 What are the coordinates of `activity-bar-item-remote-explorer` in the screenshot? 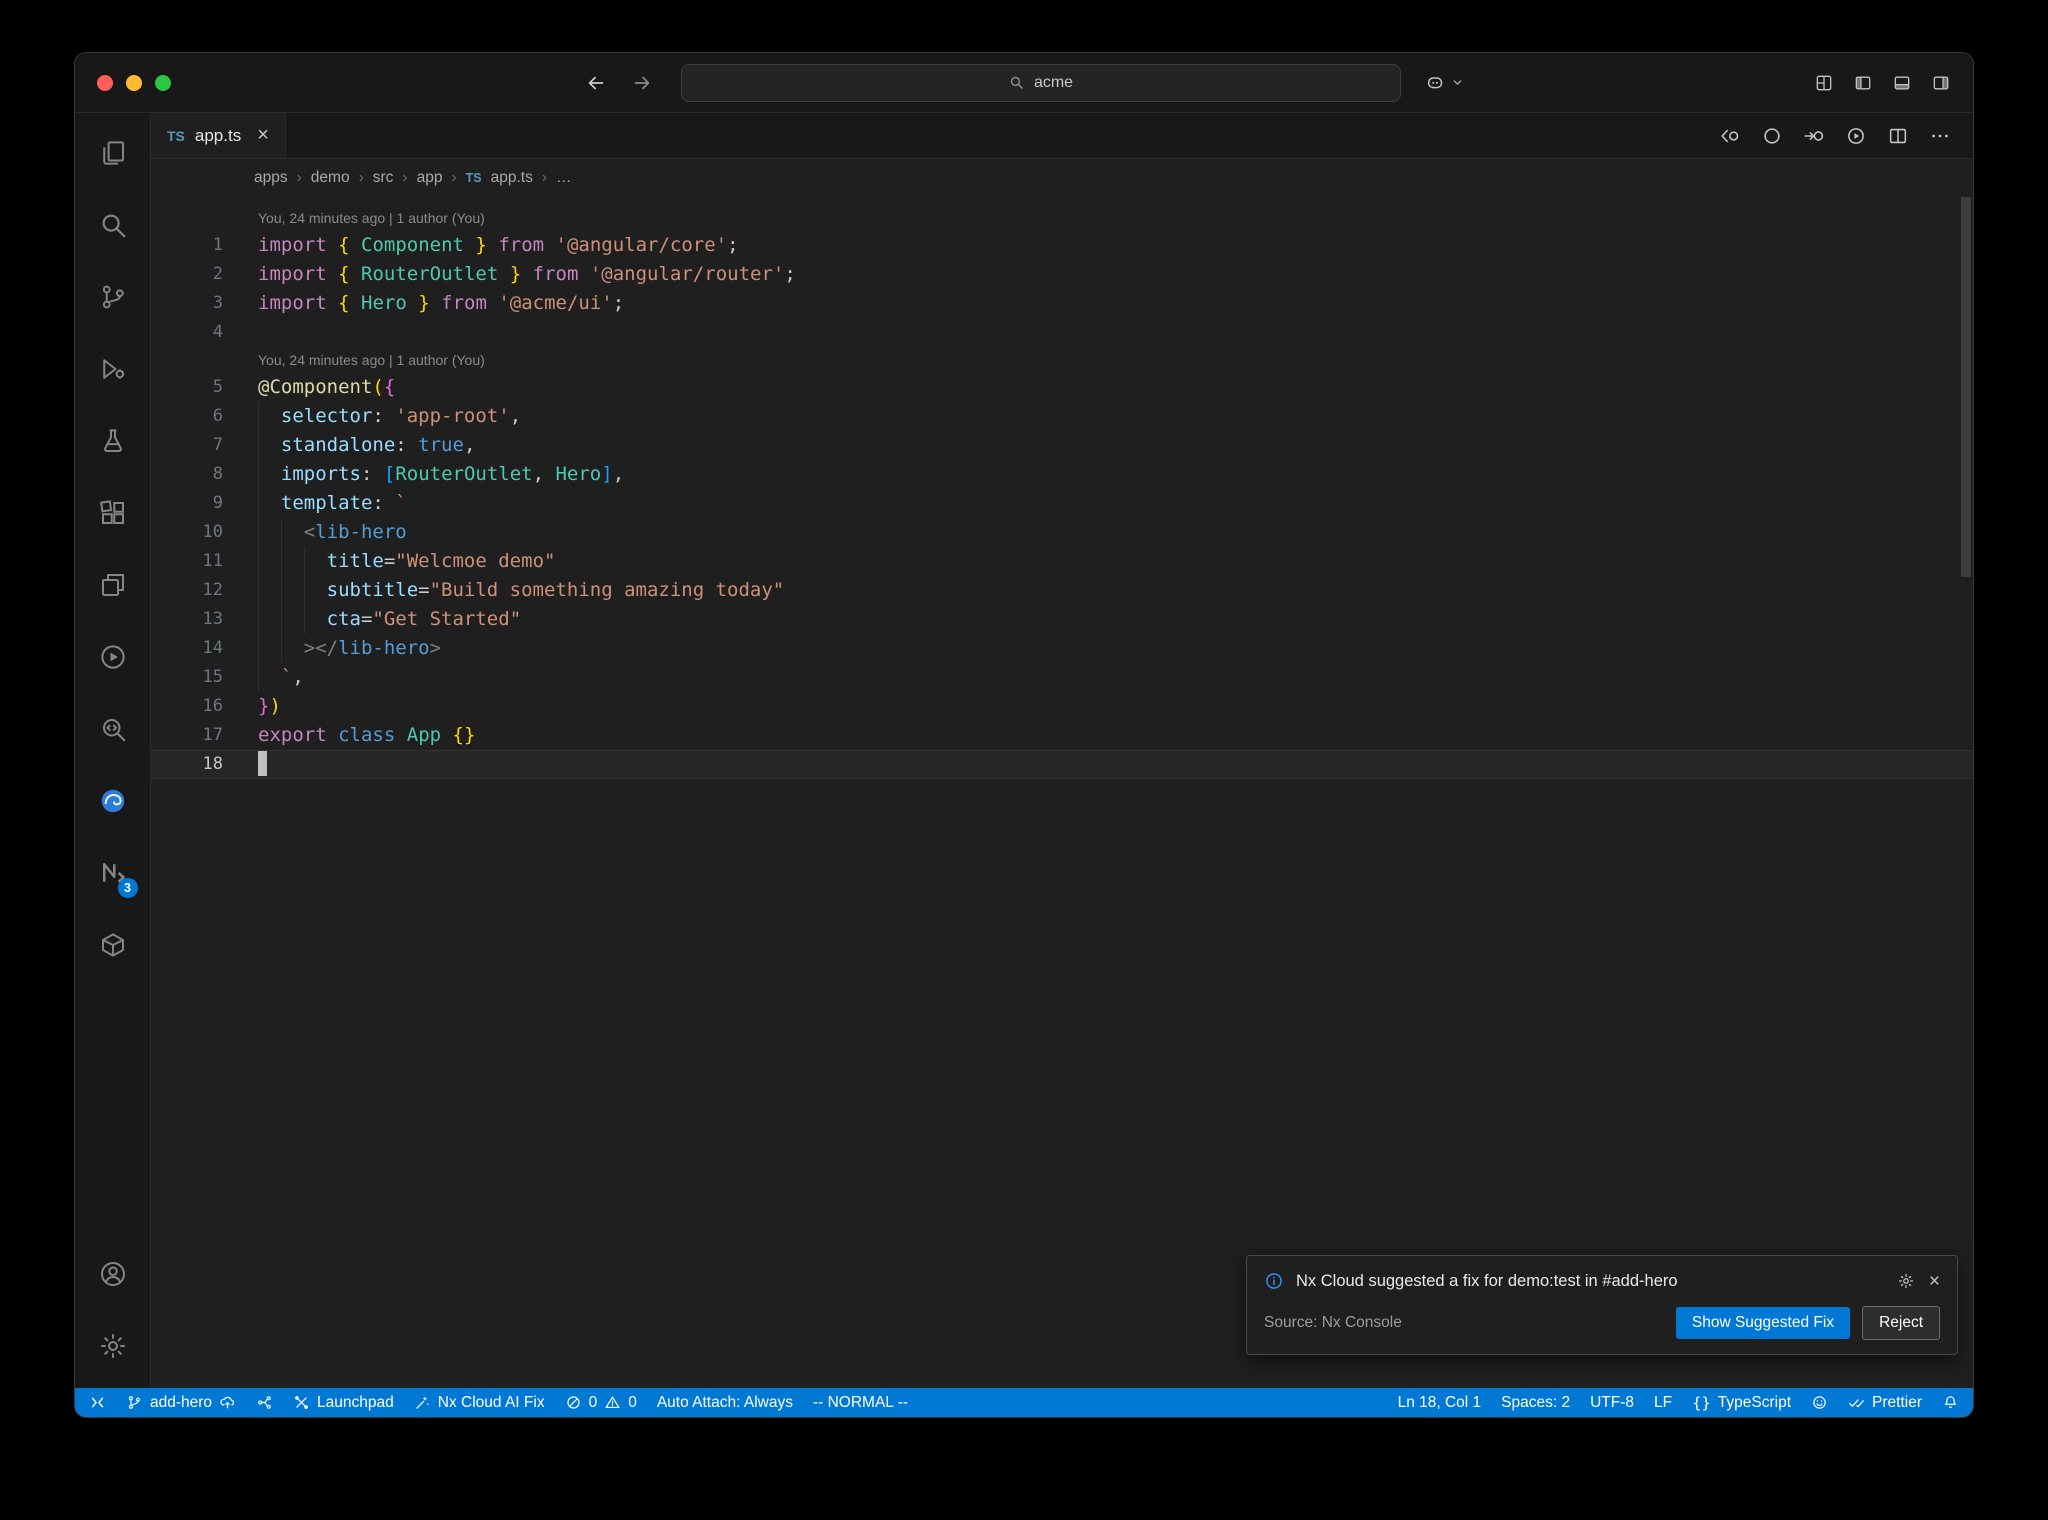 It's located at (113, 585).